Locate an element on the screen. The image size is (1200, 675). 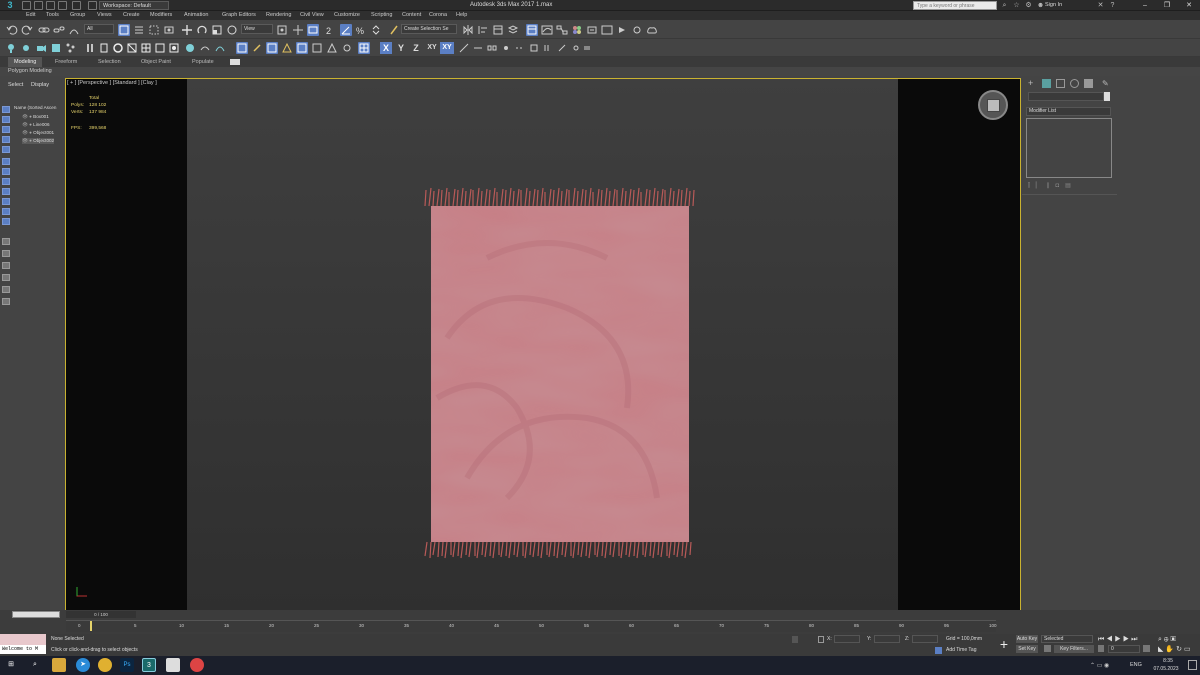
move-icon is located at coordinates (187, 30).